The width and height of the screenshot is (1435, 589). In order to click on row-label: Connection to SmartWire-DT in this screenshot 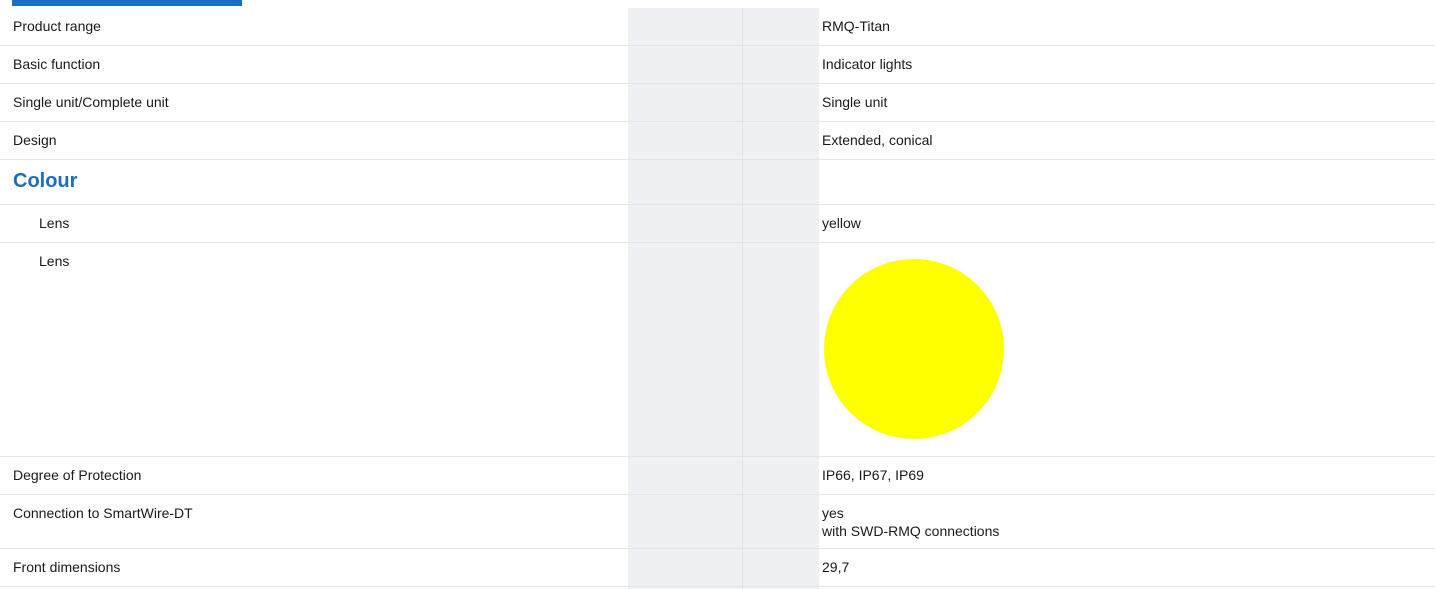, I will do `click(103, 513)`.